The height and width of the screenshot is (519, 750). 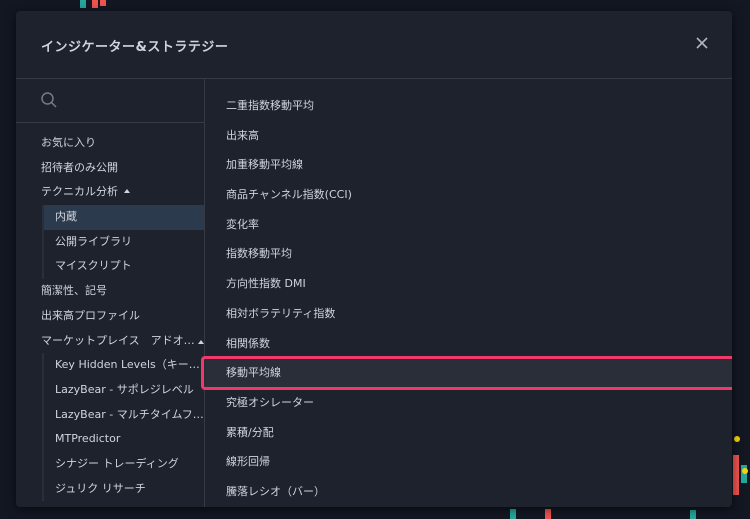 I want to click on indicator-item-cci: 商品チャンネル指数(CCI), so click(x=468, y=195).